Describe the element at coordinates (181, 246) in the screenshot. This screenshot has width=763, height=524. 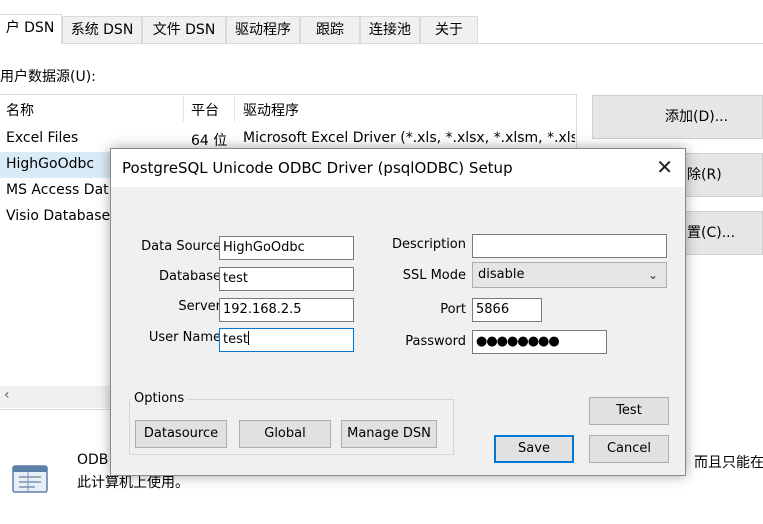
I see `data-source-label: Data Source` at that location.